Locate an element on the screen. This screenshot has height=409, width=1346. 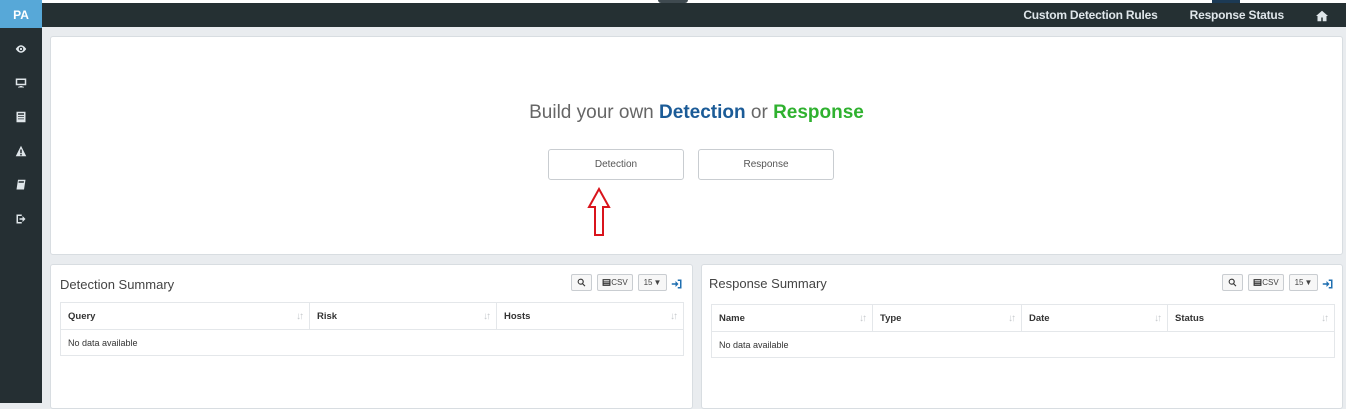
sidebar-item-alerts is located at coordinates (21, 151).